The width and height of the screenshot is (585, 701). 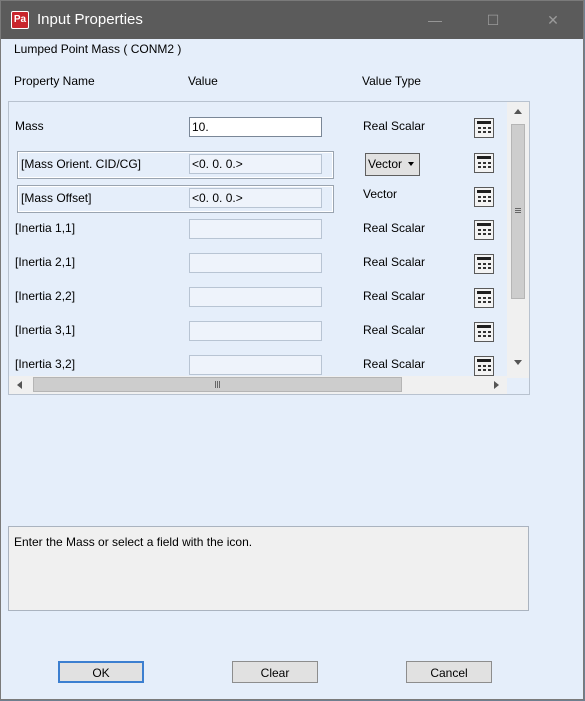 I want to click on inertia-21-input, so click(x=255, y=263).